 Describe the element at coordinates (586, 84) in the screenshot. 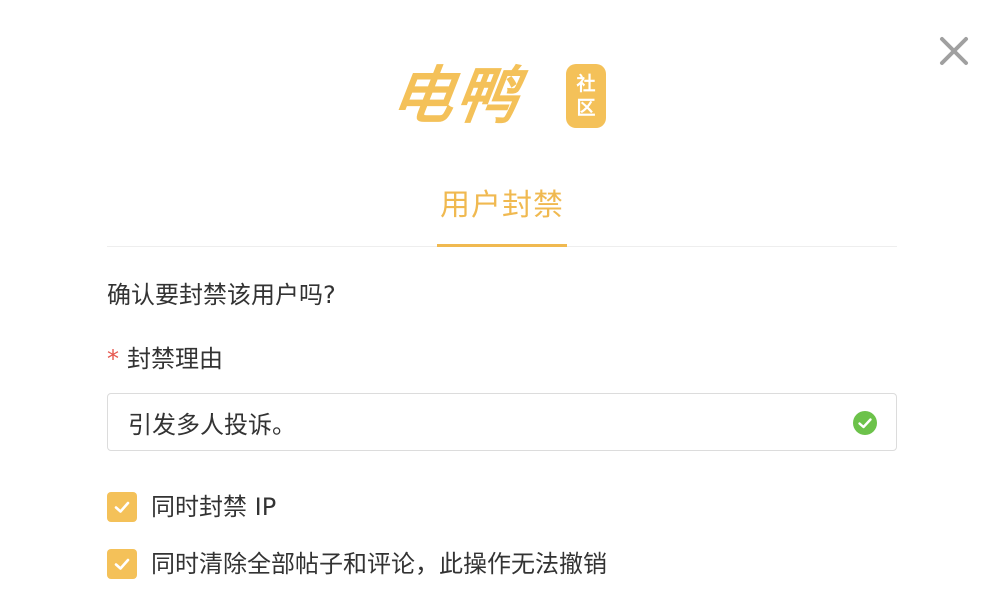

I see `logo-badge-line1: 社` at that location.